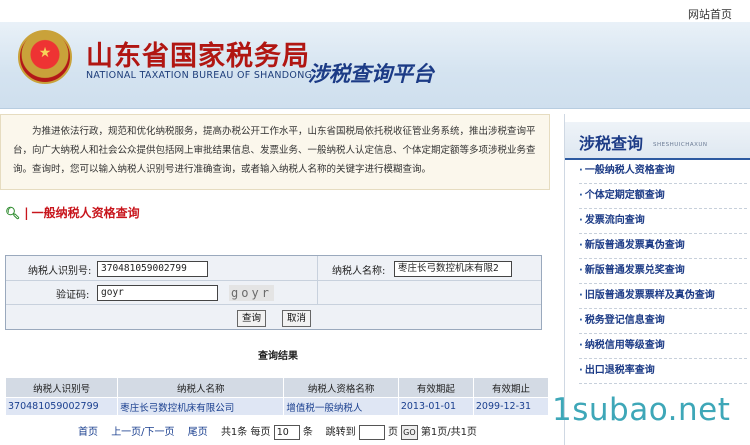  I want to click on watermark: 1subao.net, so click(641, 410).